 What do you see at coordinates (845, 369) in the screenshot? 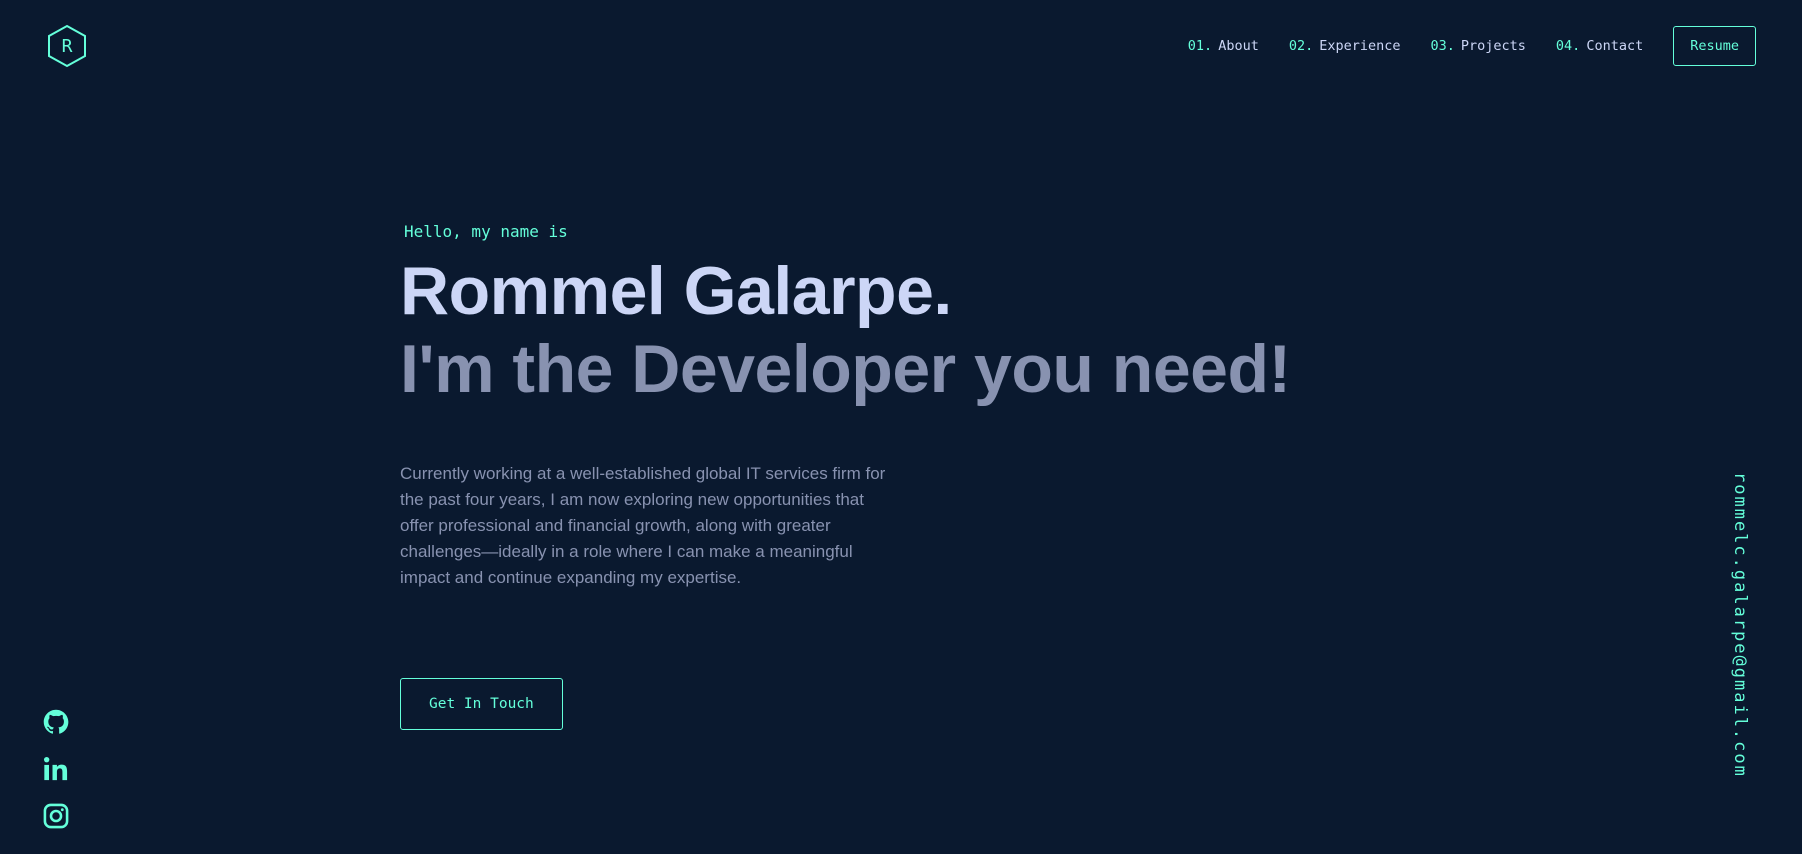
I see `hero-tagline: I'm the Developer you need!` at bounding box center [845, 369].